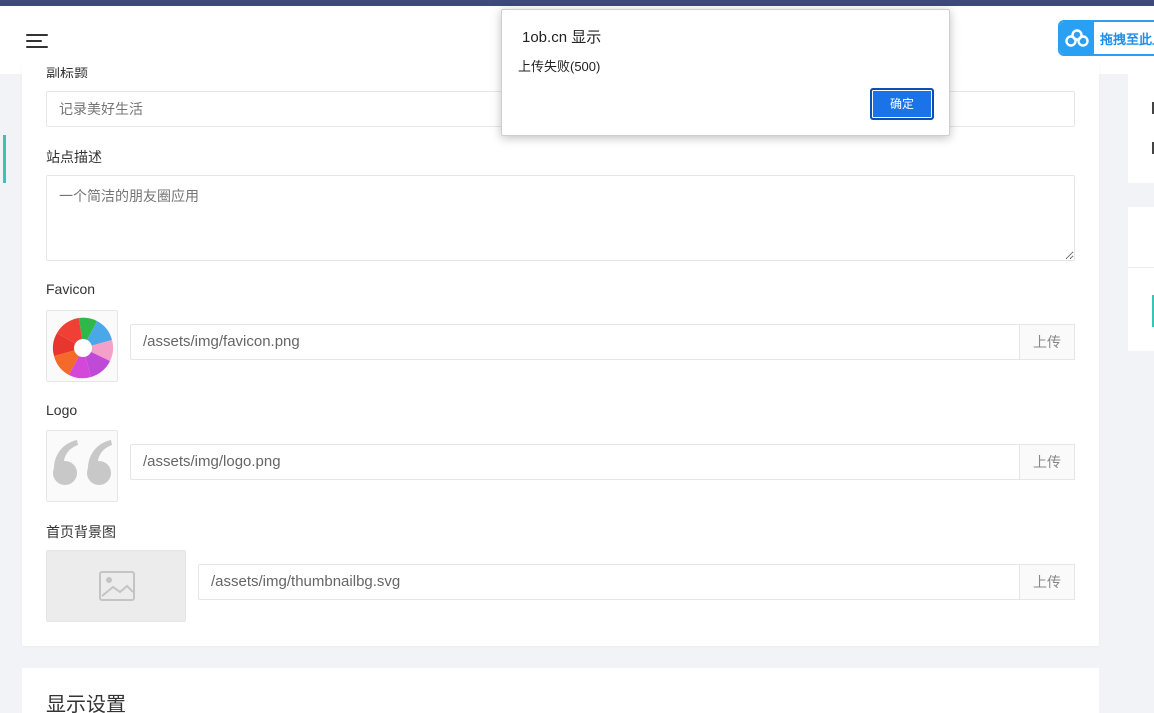  I want to click on right-panel-top, so click(1141, 128).